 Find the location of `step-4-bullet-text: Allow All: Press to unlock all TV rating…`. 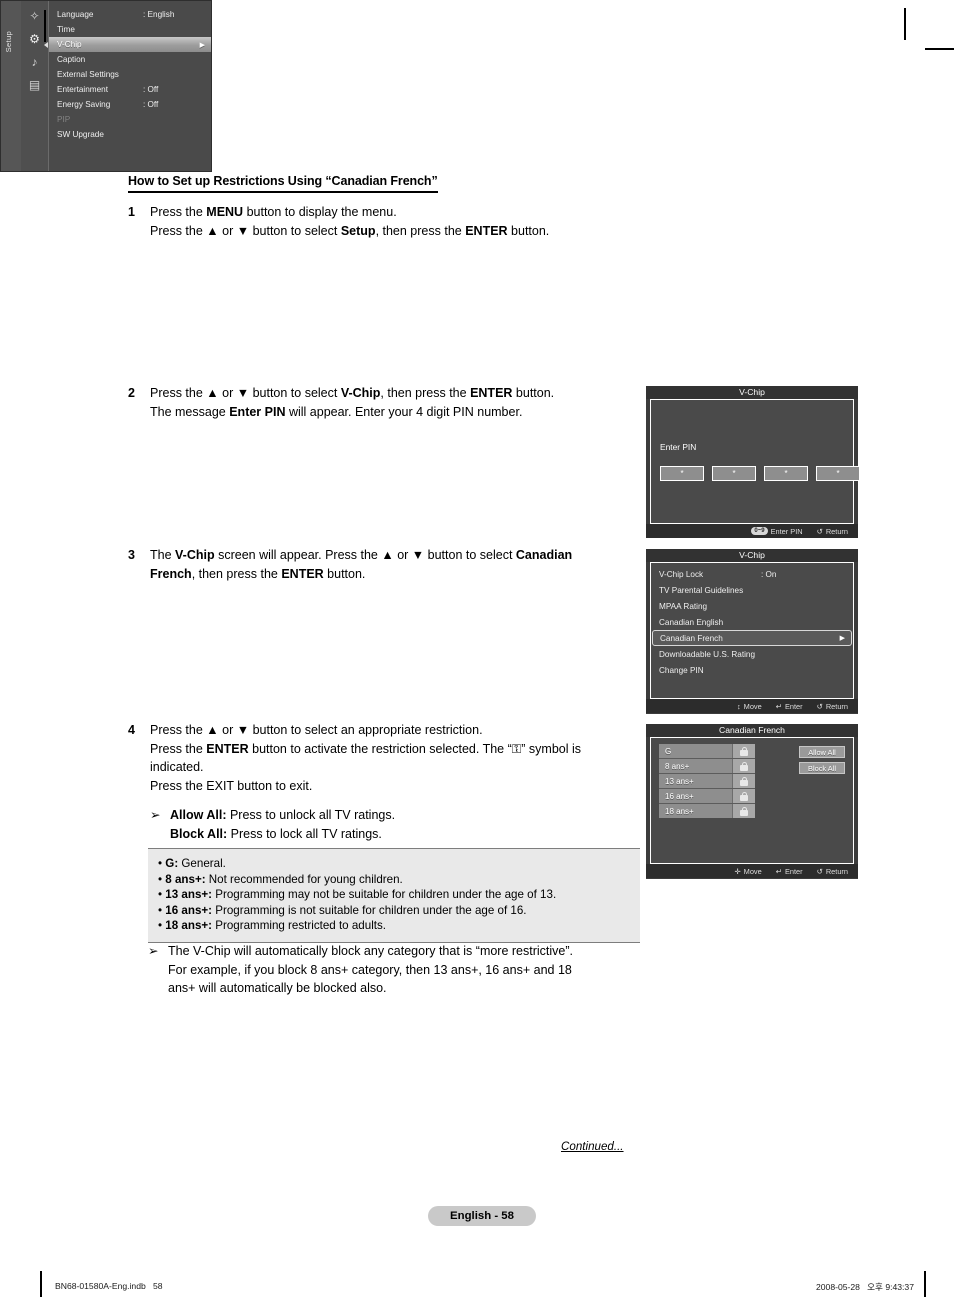

step-4-bullet-text: Allow All: Press to unlock all TV rating… is located at coordinates (406, 824).